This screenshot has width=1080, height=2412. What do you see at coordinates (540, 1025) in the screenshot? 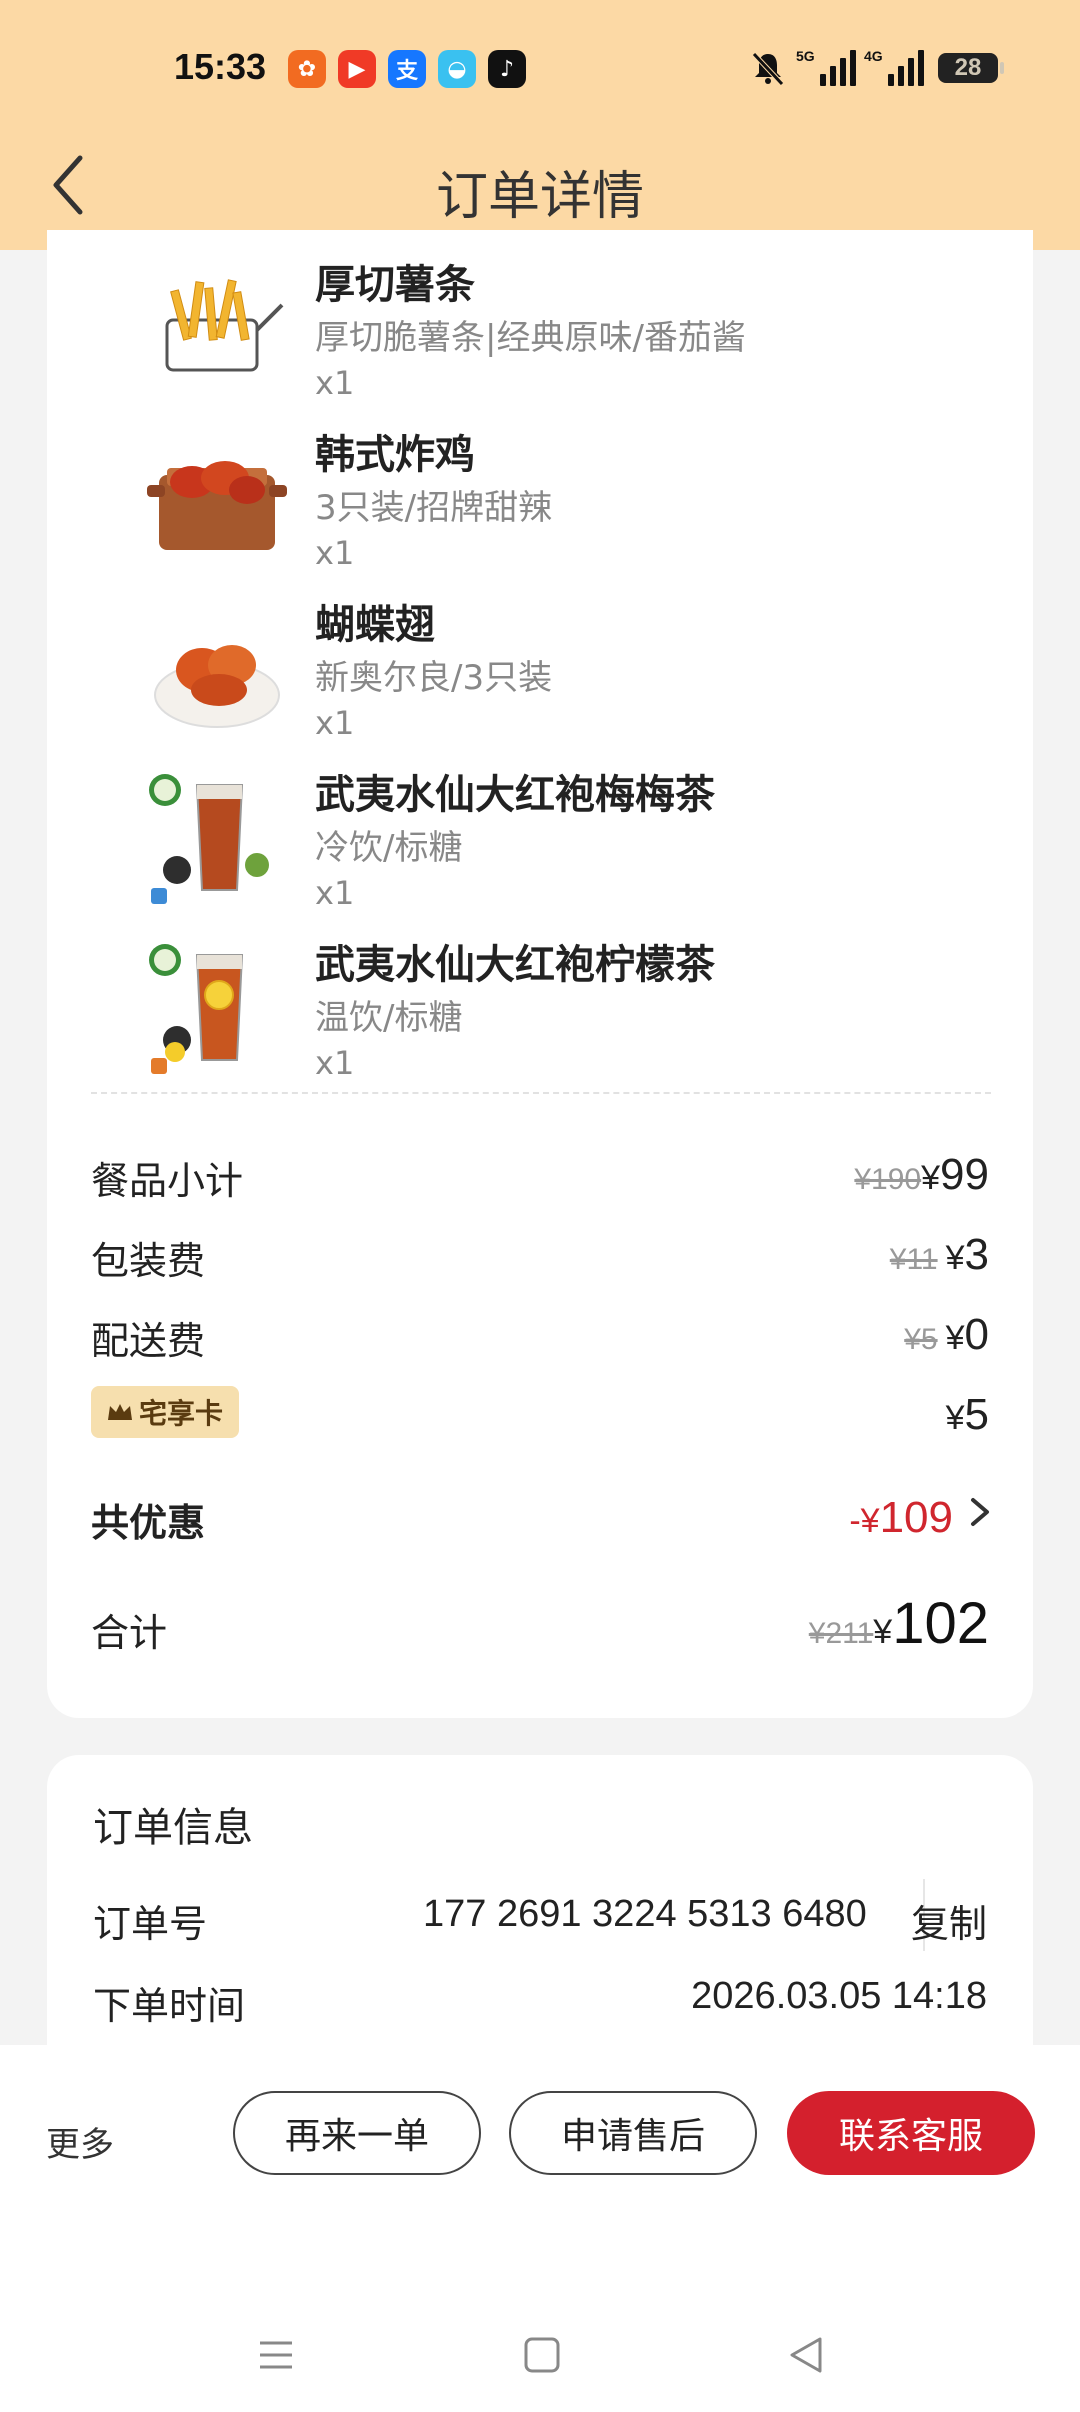
I see `list-item: 武夷水仙大红袍柠檬茶 温饮/标糖 x1` at bounding box center [540, 1025].